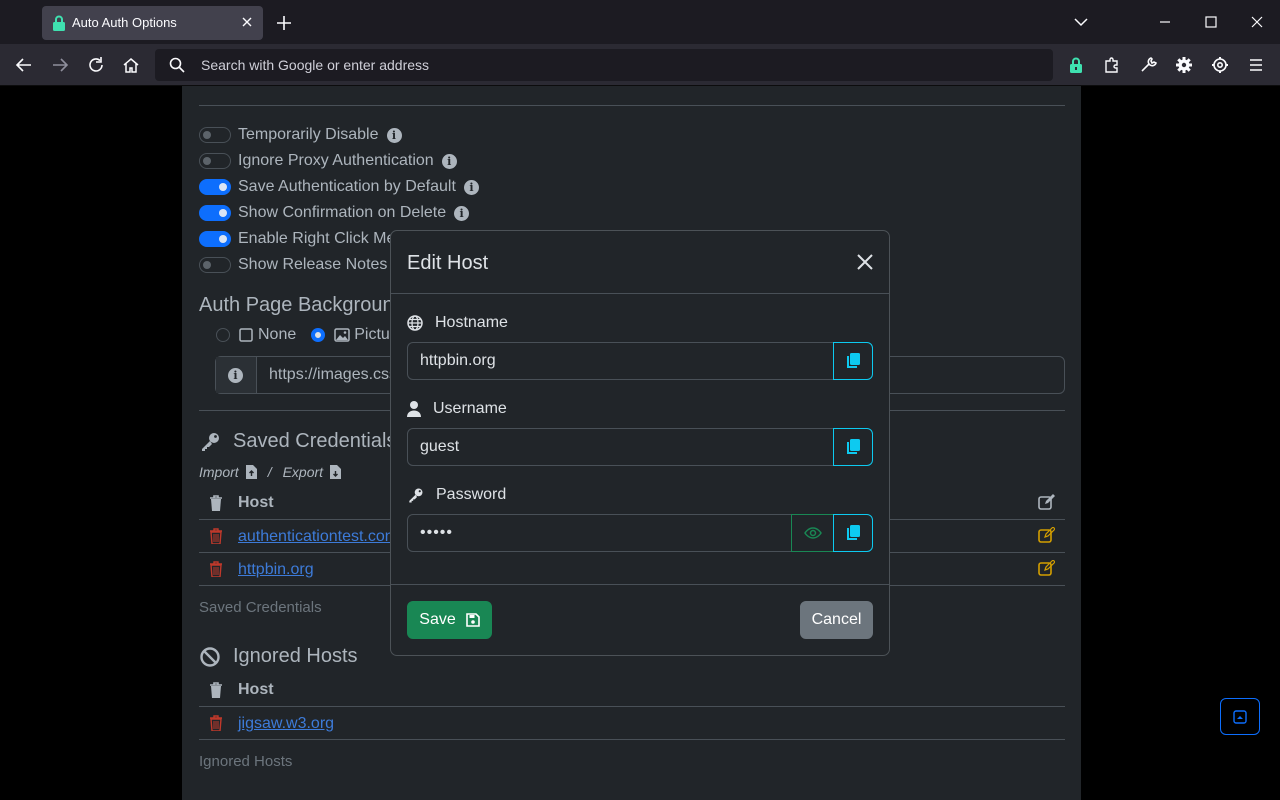 This screenshot has width=1280, height=800. What do you see at coordinates (812, 533) in the screenshot?
I see `toggle-password-button` at bounding box center [812, 533].